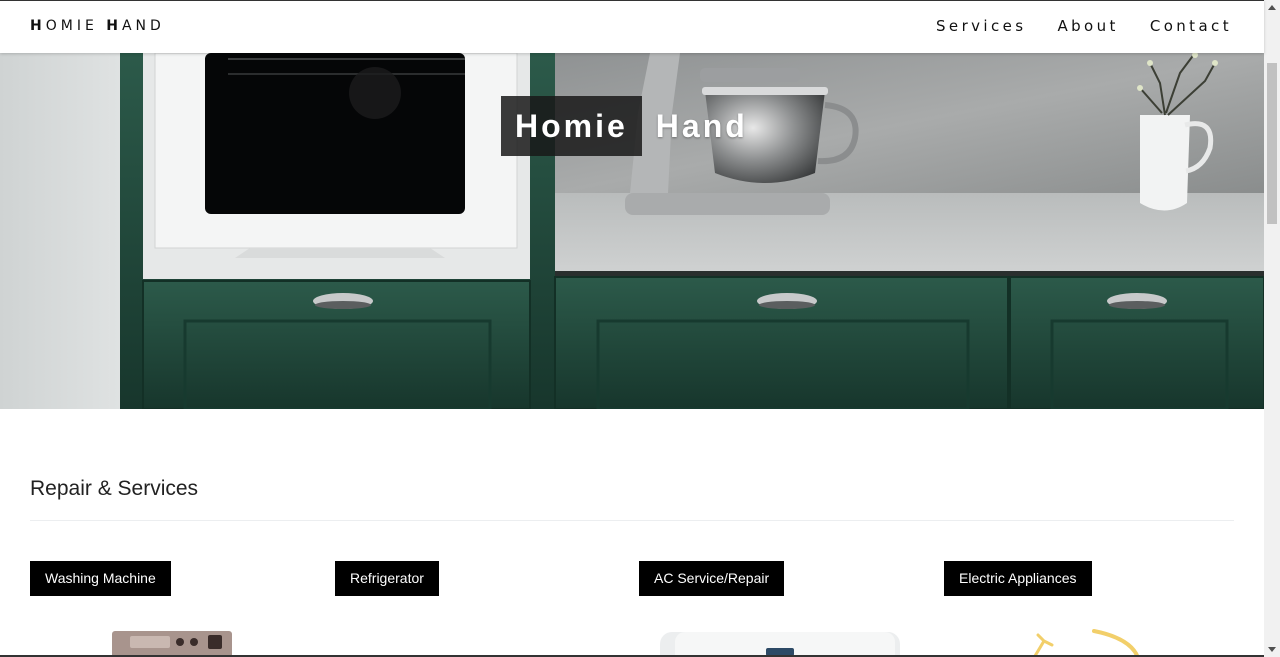 The image size is (1280, 657). Describe the element at coordinates (1042, 609) in the screenshot. I see `service-card-electric-appliances: Electric Appliances` at that location.